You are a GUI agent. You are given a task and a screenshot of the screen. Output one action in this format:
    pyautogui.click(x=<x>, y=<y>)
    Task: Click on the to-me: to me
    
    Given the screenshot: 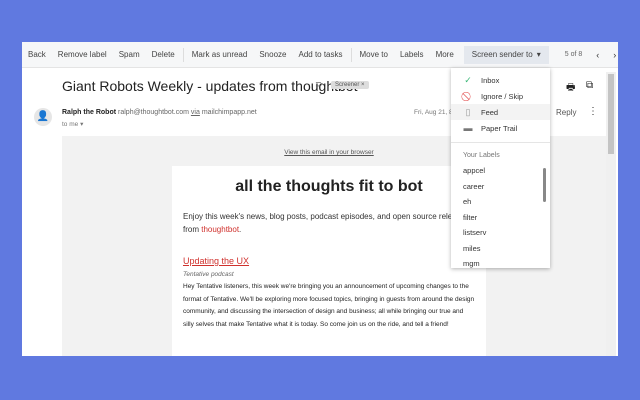 What is the action you would take?
    pyautogui.click(x=70, y=124)
    